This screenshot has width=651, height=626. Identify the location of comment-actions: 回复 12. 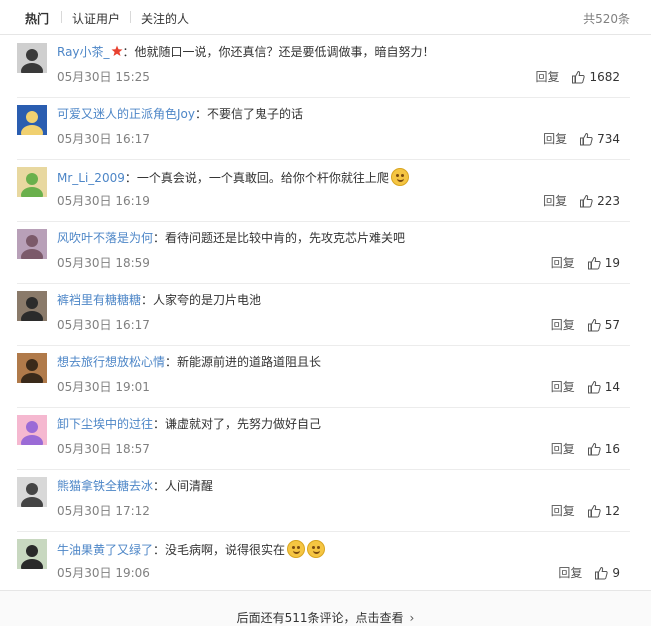
(585, 510).